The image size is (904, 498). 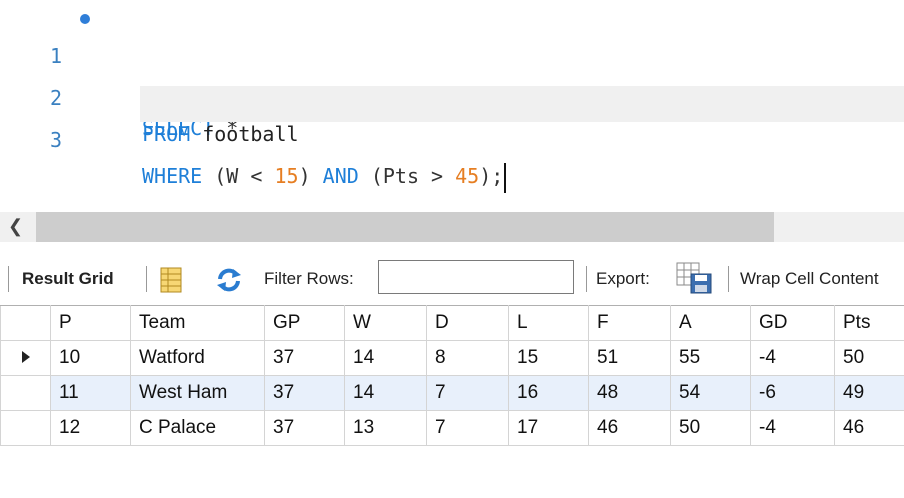 I want to click on grid-header-row: P Team GP W D L F A GD Pts, so click(x=452, y=323).